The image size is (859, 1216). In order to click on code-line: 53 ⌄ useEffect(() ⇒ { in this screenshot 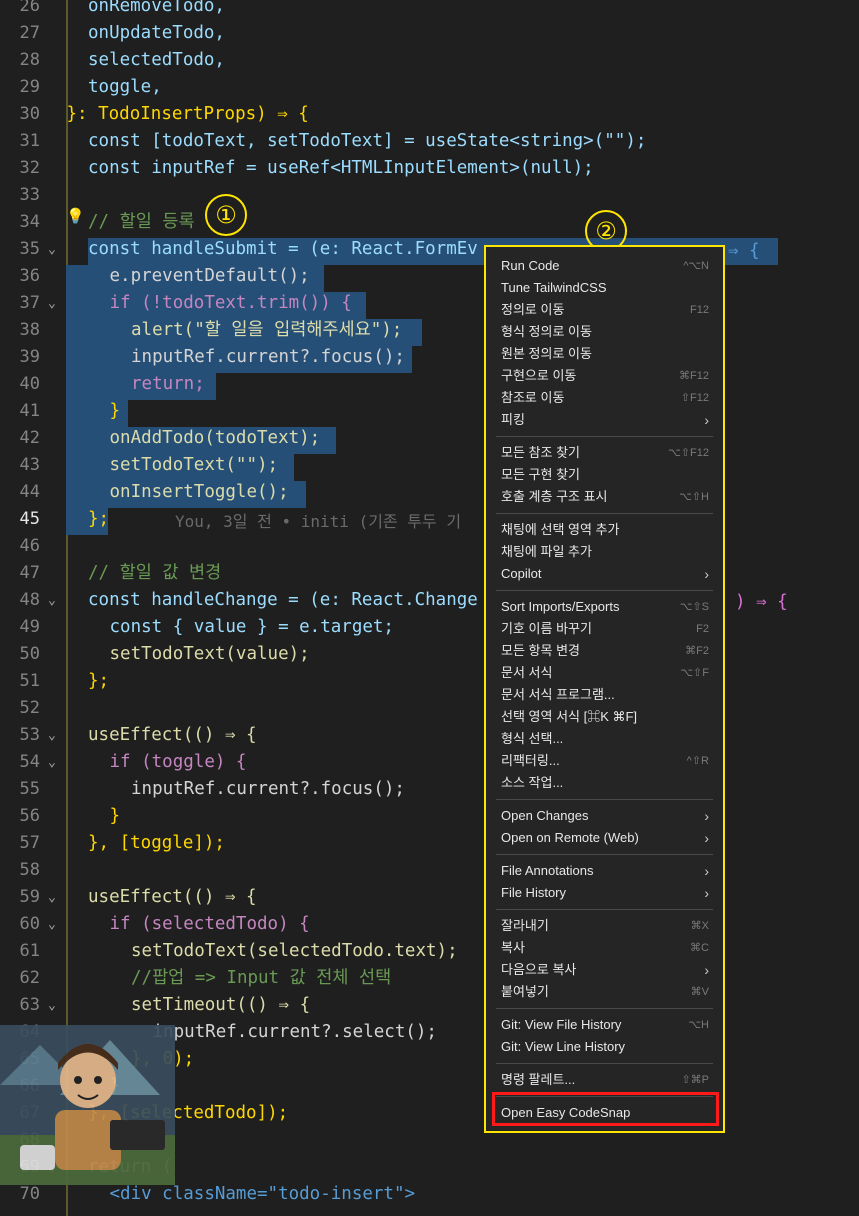, I will do `click(429, 735)`.